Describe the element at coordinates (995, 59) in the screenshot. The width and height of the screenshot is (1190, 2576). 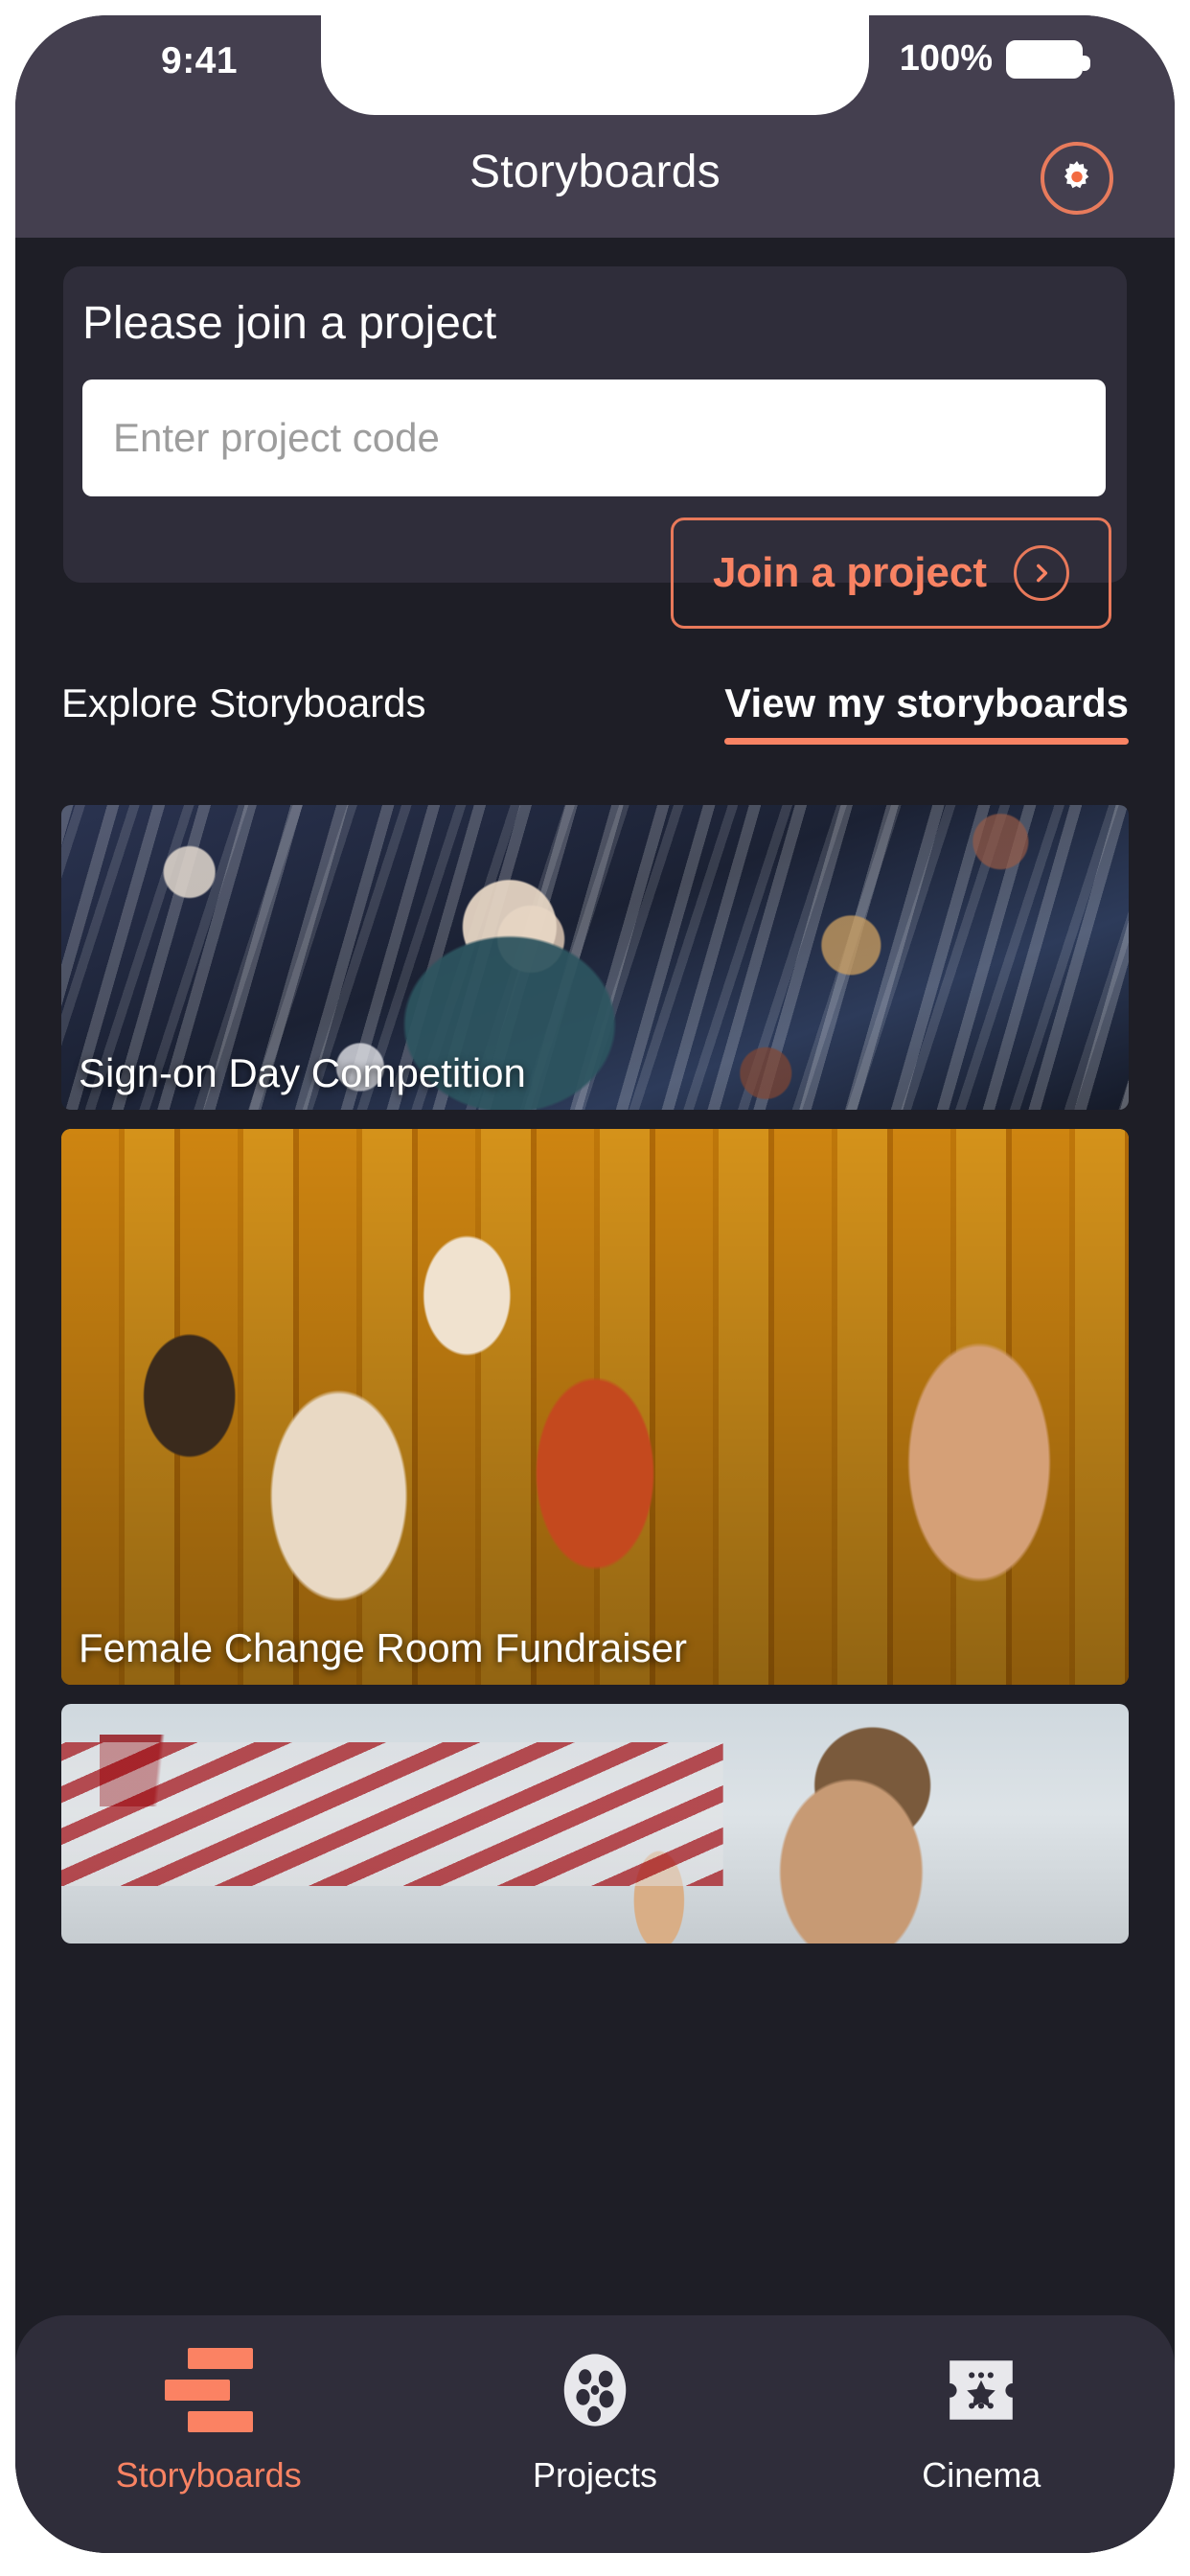
I see `status-indicators: 100%` at that location.